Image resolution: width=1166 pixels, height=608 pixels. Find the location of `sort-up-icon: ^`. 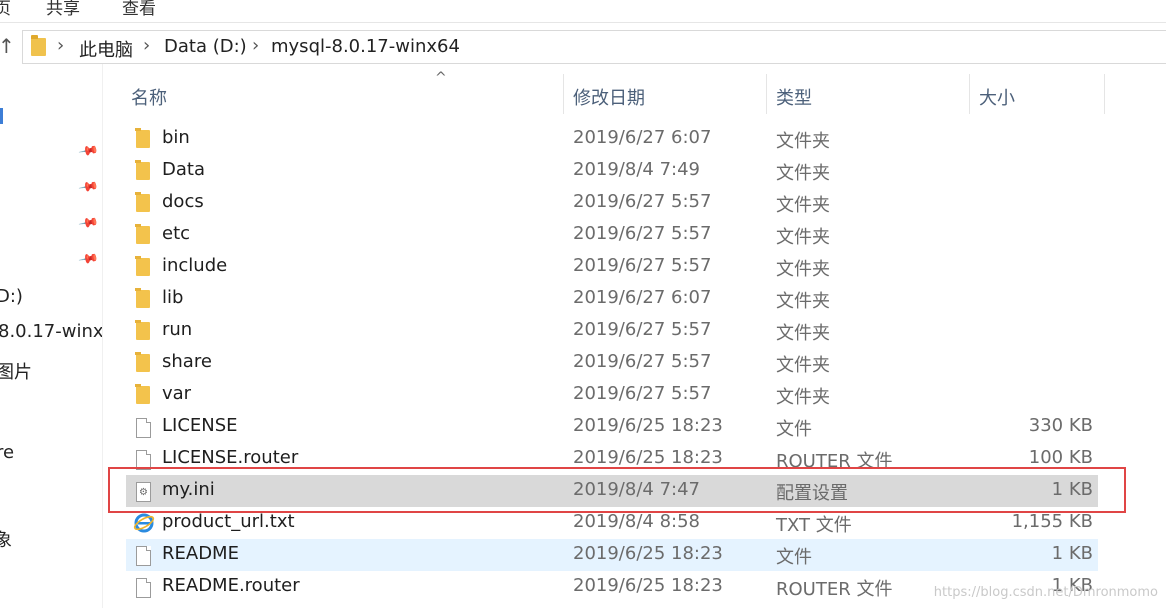

sort-up-icon: ^ is located at coordinates (441, 78).